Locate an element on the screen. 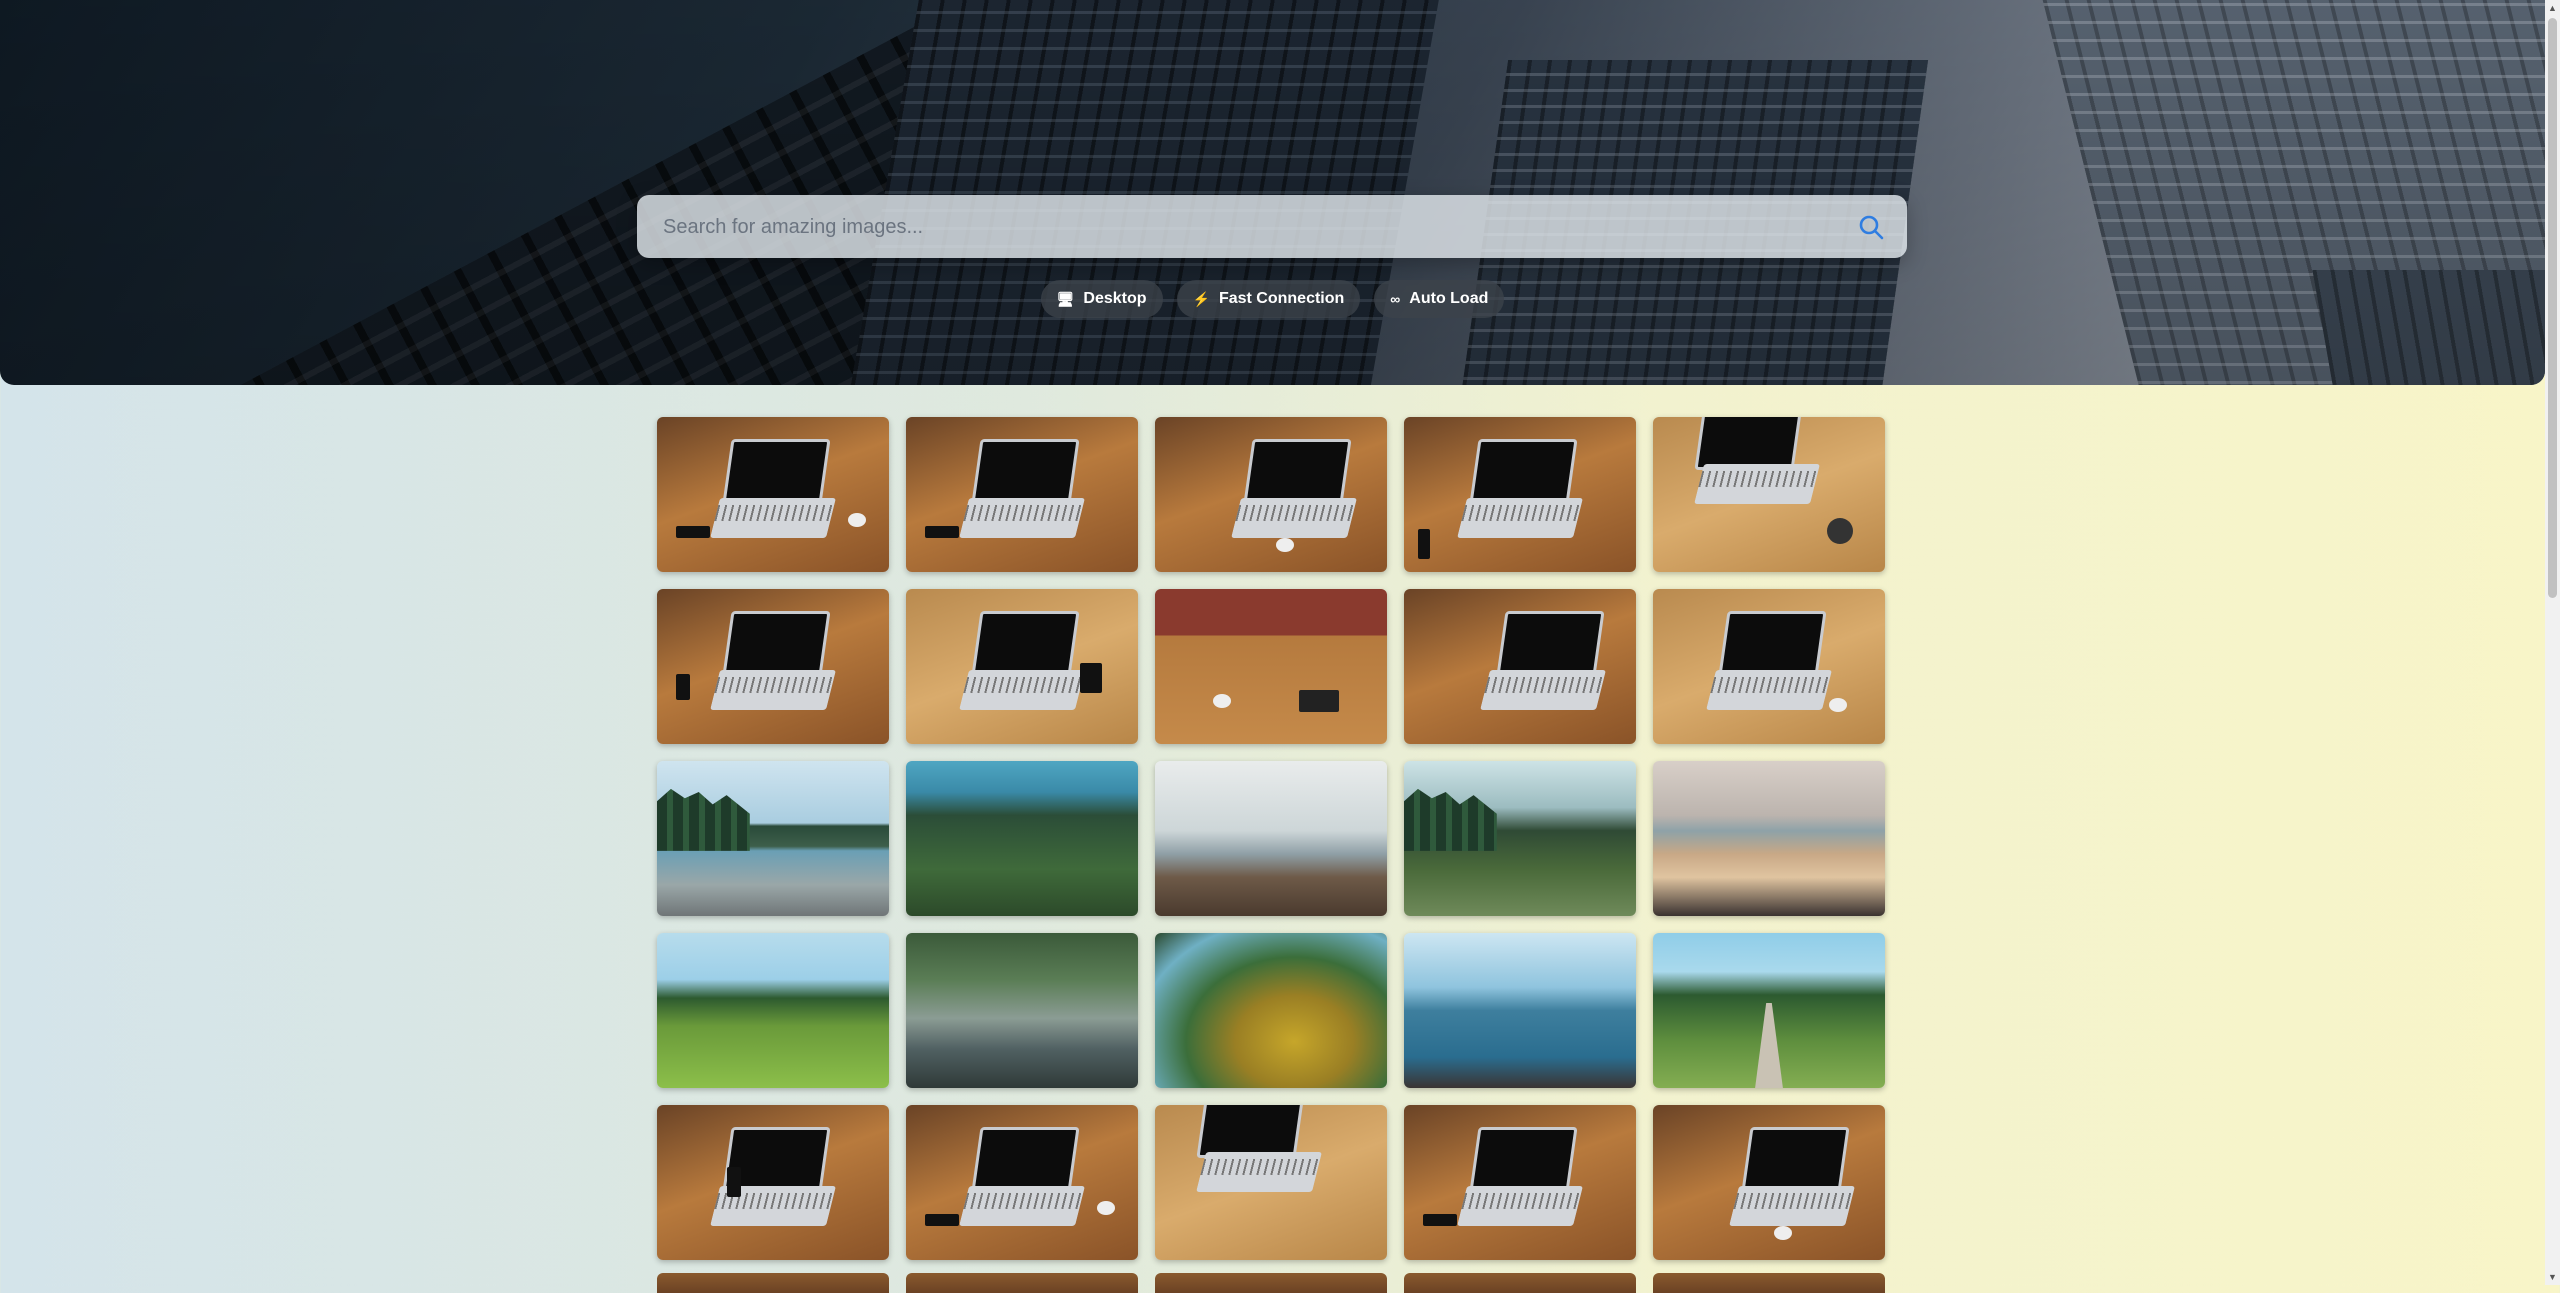 The image size is (2560, 1293). lightning-icon: ⚡ is located at coordinates (1201, 299).